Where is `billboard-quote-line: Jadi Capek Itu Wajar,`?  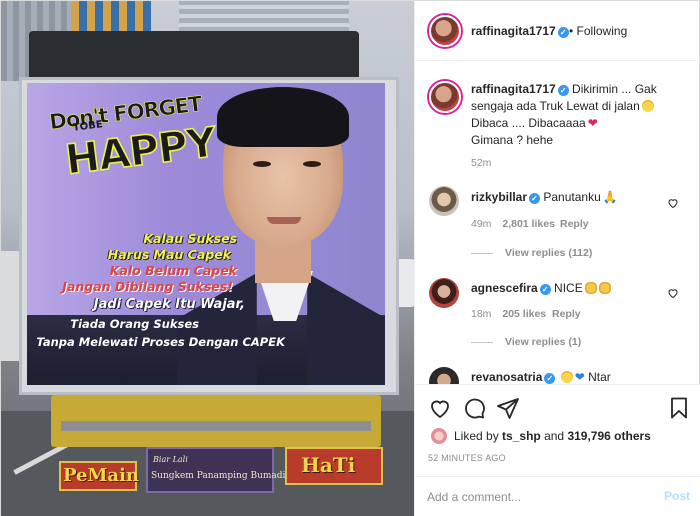
billboard-quote-line: Jadi Capek Itu Wajar, is located at coordinates (169, 304).